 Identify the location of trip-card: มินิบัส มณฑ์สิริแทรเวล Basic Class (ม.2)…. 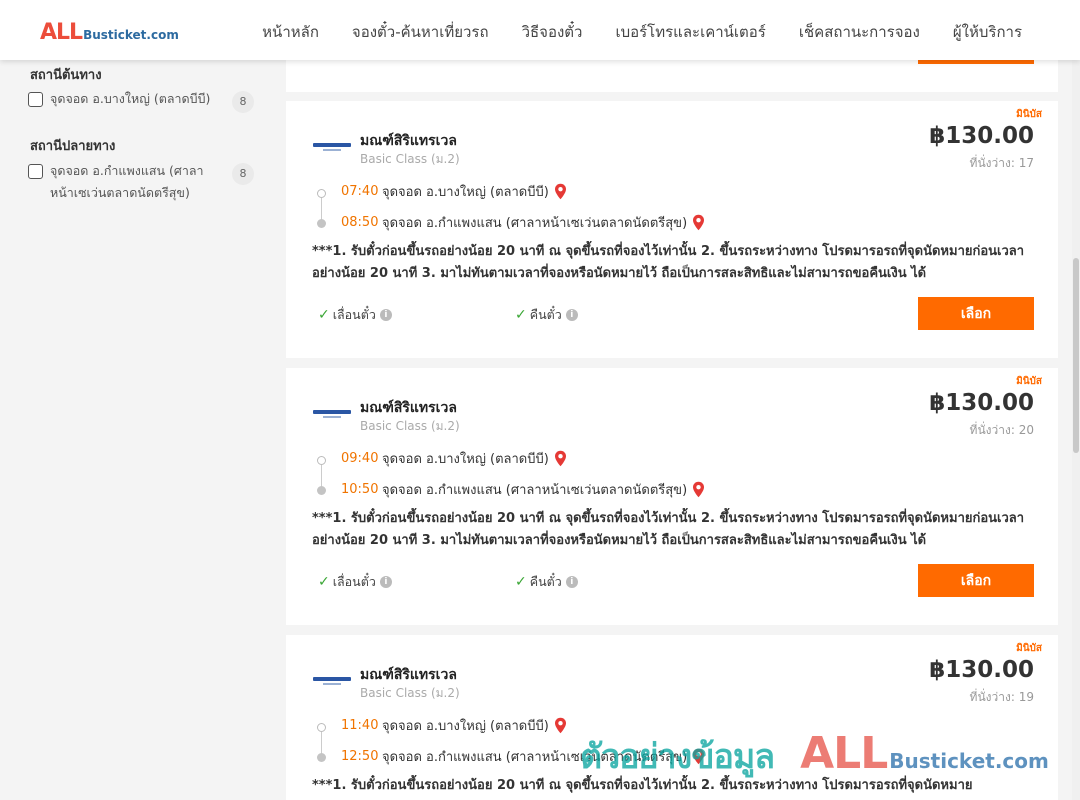
(672, 717).